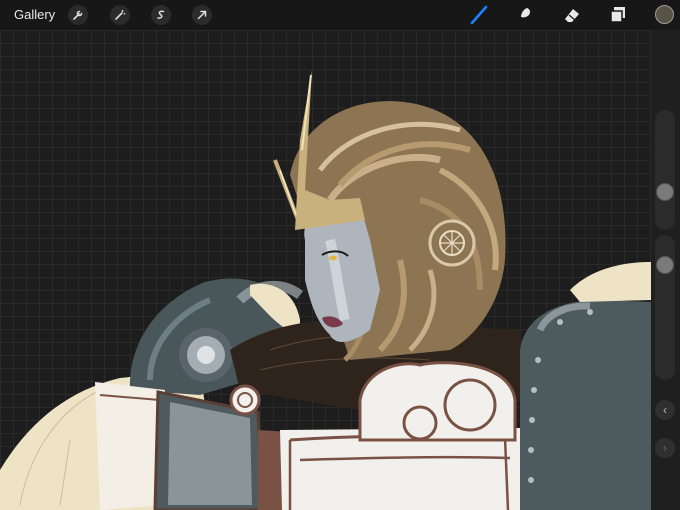 The image size is (680, 510). I want to click on redo-button: ›, so click(665, 448).